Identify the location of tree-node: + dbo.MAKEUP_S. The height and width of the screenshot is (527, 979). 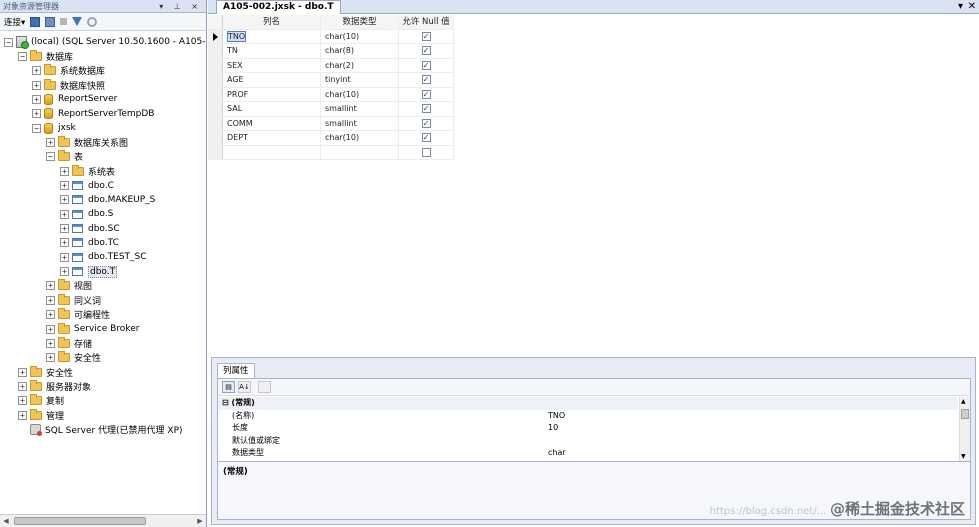
(107, 200).